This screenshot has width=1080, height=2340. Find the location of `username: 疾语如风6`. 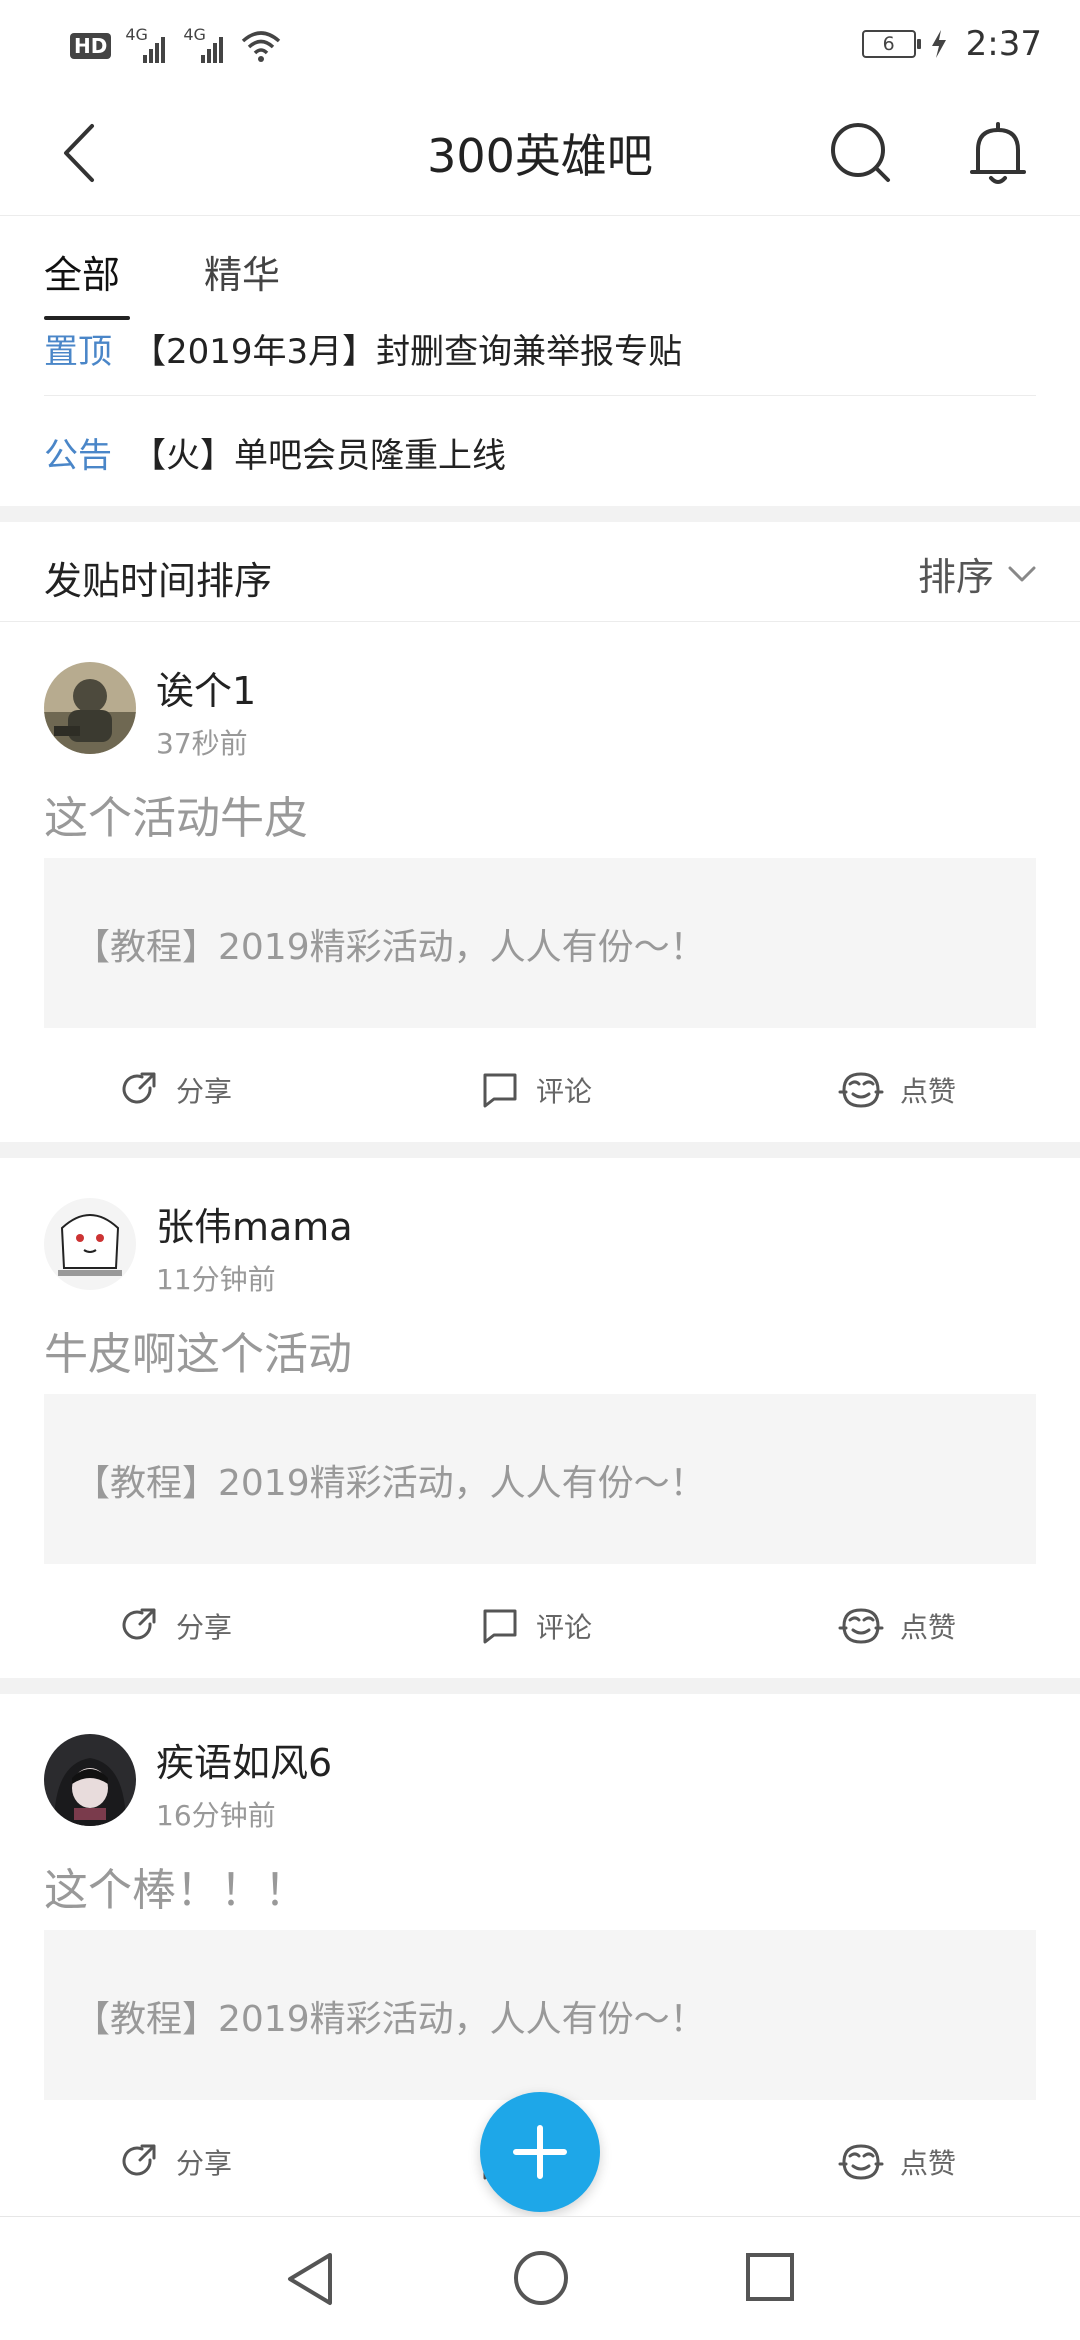

username: 疾语如风6 is located at coordinates (244, 1759).